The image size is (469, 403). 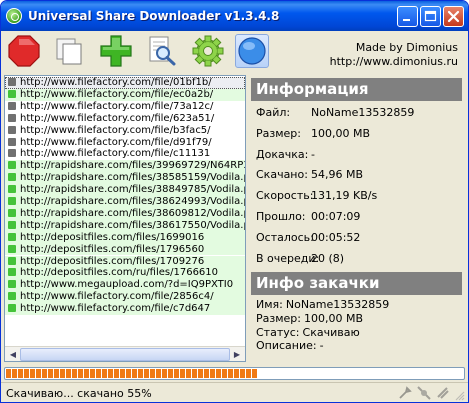 I want to click on info-value: 131,19 KB/s, so click(x=344, y=196).